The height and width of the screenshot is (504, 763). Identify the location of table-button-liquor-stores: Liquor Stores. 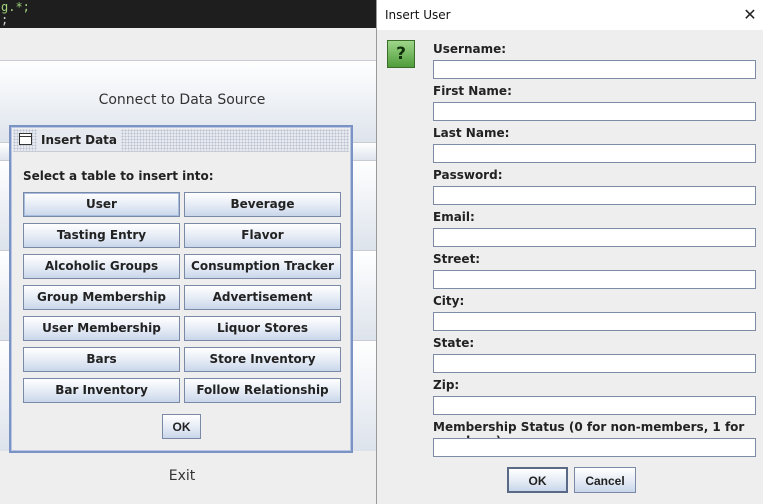
(262, 328).